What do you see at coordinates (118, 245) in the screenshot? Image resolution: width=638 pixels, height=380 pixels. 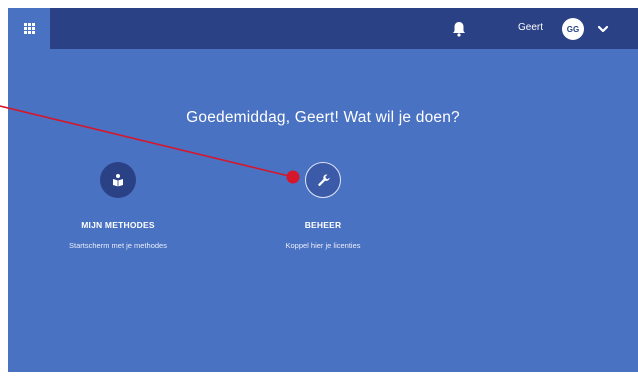 I see `tile-subtitle: Startscherm met je methodes` at bounding box center [118, 245].